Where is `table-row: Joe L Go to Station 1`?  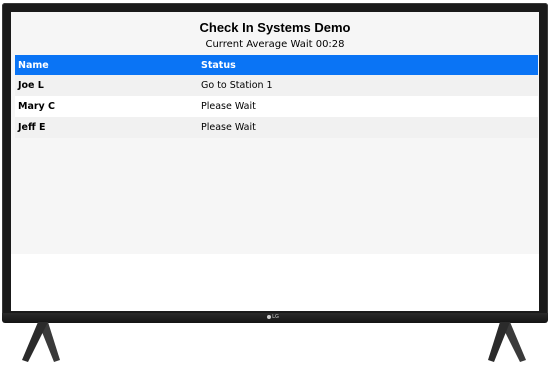 table-row: Joe L Go to Station 1 is located at coordinates (276, 85).